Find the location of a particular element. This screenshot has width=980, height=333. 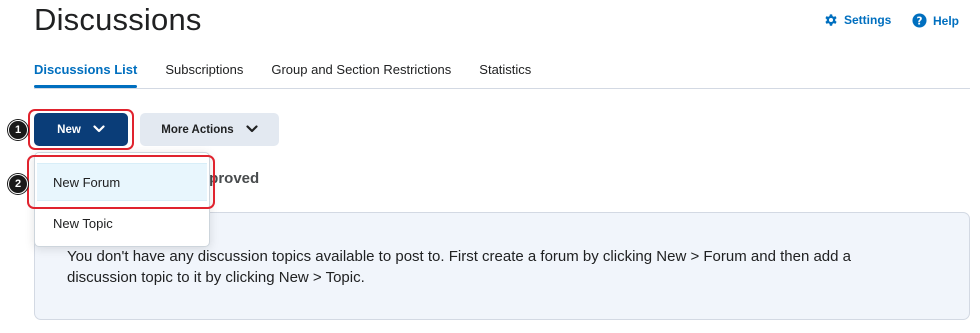

settings-link: Settings is located at coordinates (857, 20).